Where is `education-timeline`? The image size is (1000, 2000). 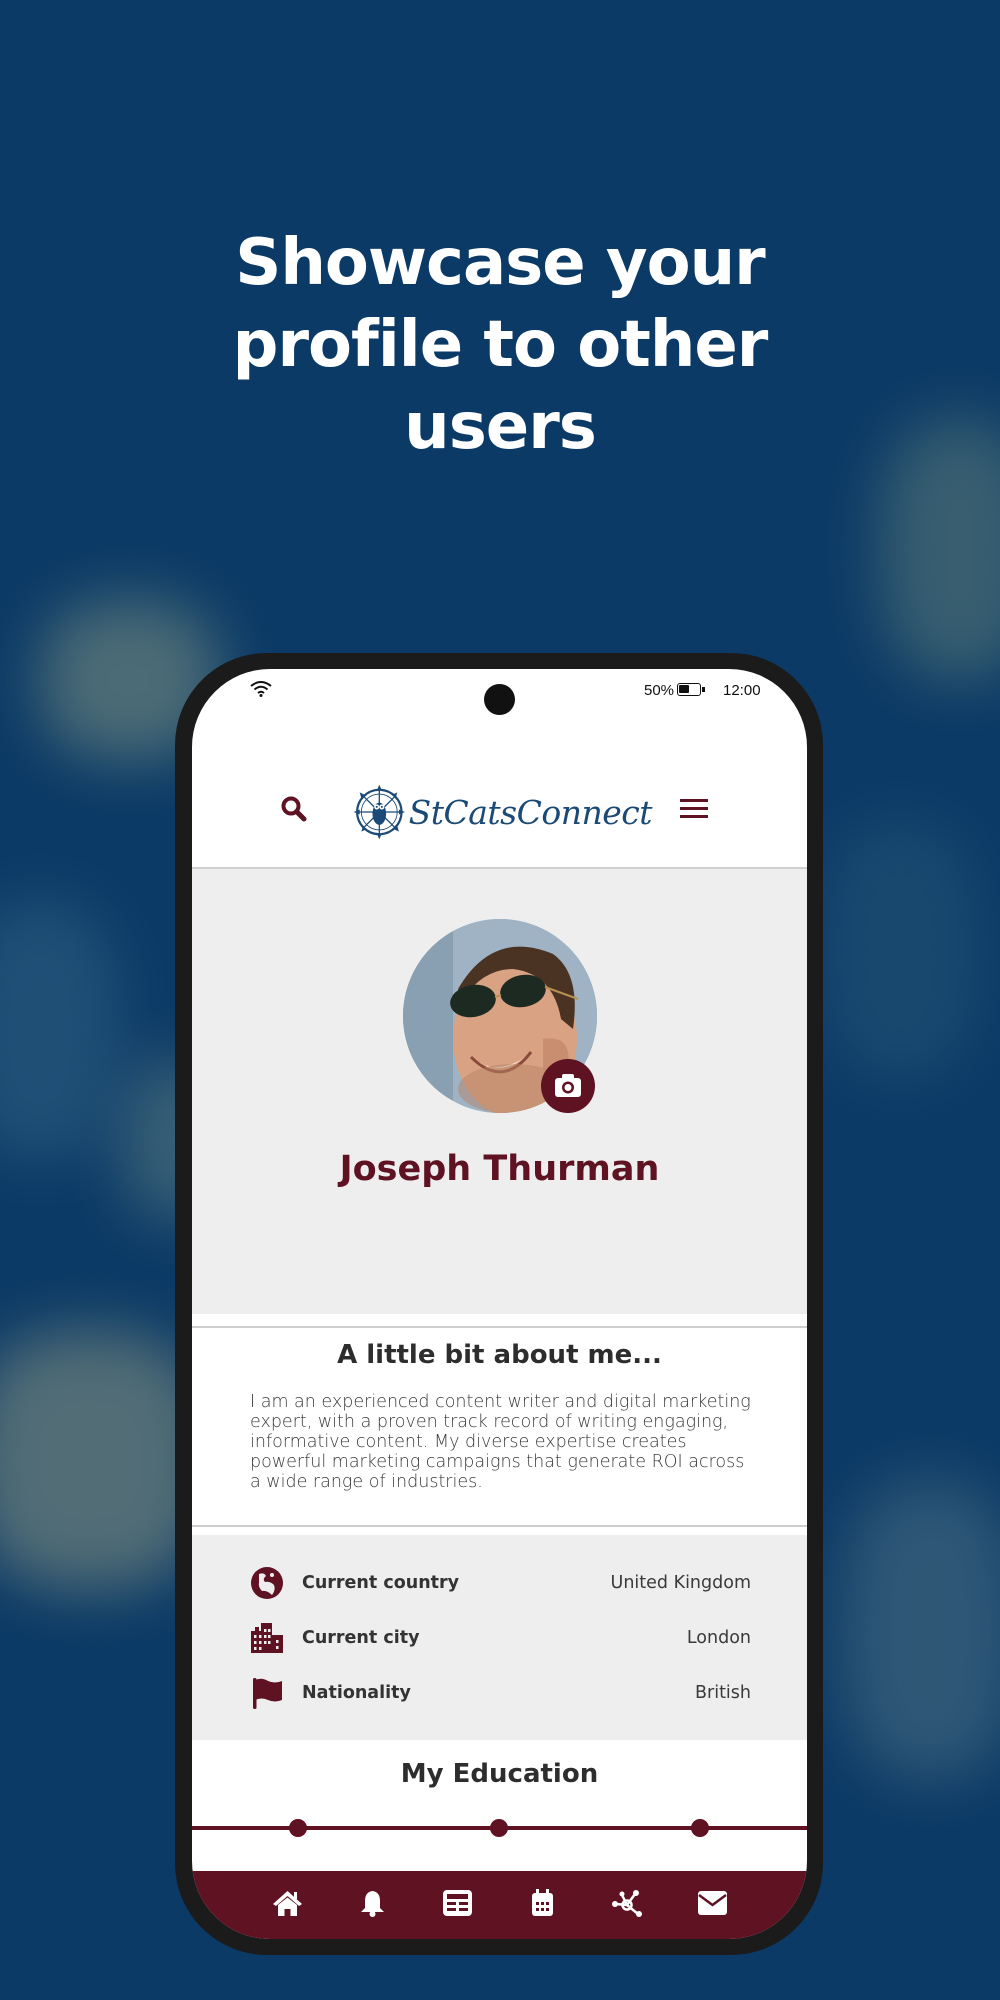
education-timeline is located at coordinates (499, 1828).